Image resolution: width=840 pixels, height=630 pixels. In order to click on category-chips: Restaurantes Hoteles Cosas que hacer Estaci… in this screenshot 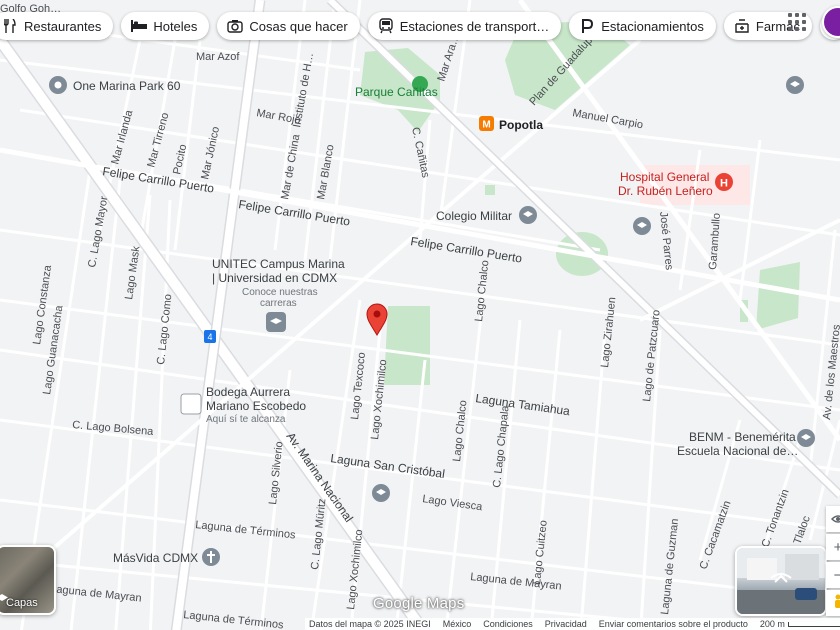, I will do `click(420, 26)`.